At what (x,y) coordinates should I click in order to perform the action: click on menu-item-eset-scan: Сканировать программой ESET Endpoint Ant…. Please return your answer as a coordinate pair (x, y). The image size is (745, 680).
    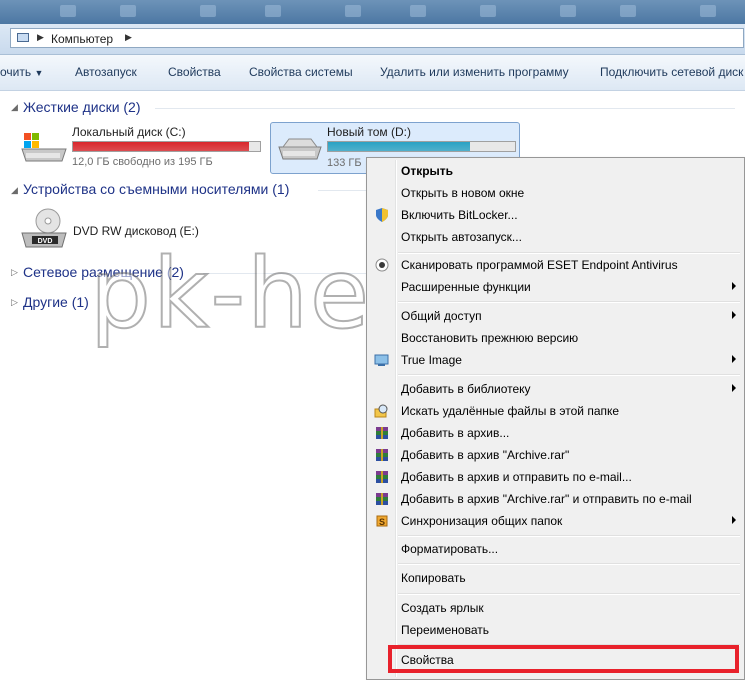
    Looking at the image, I should click on (555, 265).